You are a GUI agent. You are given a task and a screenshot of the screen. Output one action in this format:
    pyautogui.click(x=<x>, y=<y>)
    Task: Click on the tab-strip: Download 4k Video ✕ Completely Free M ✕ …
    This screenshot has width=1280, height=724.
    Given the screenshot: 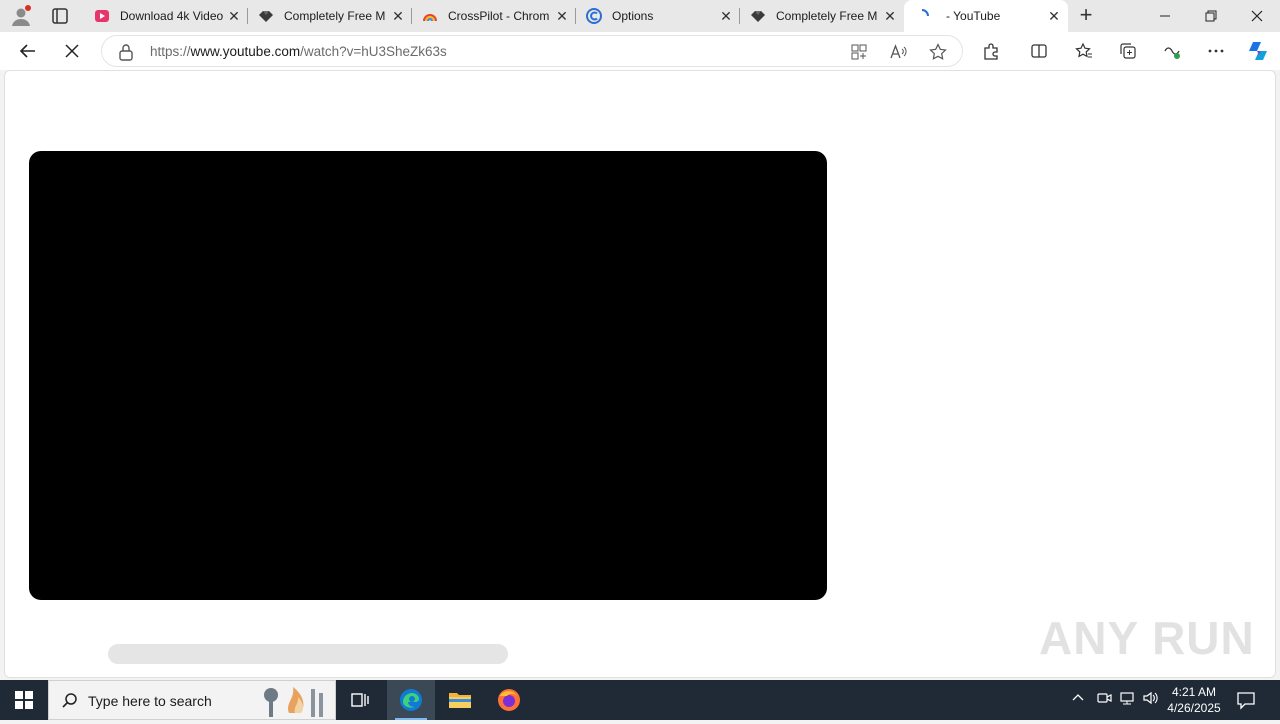 What is the action you would take?
    pyautogui.click(x=640, y=16)
    